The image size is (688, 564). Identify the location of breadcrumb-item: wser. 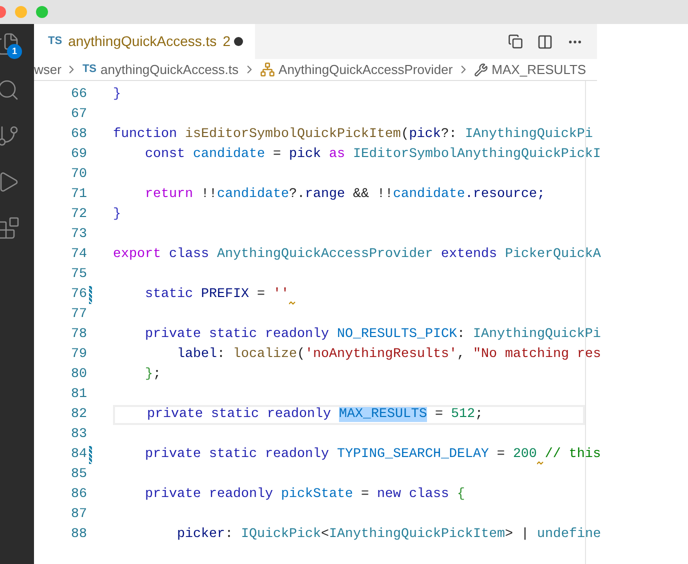
(48, 70).